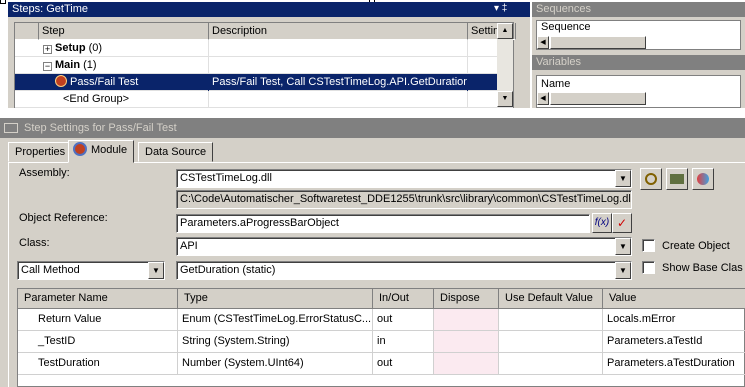 This screenshot has height=387, width=745. What do you see at coordinates (90, 65) in the screenshot?
I see `step-count: (1)` at bounding box center [90, 65].